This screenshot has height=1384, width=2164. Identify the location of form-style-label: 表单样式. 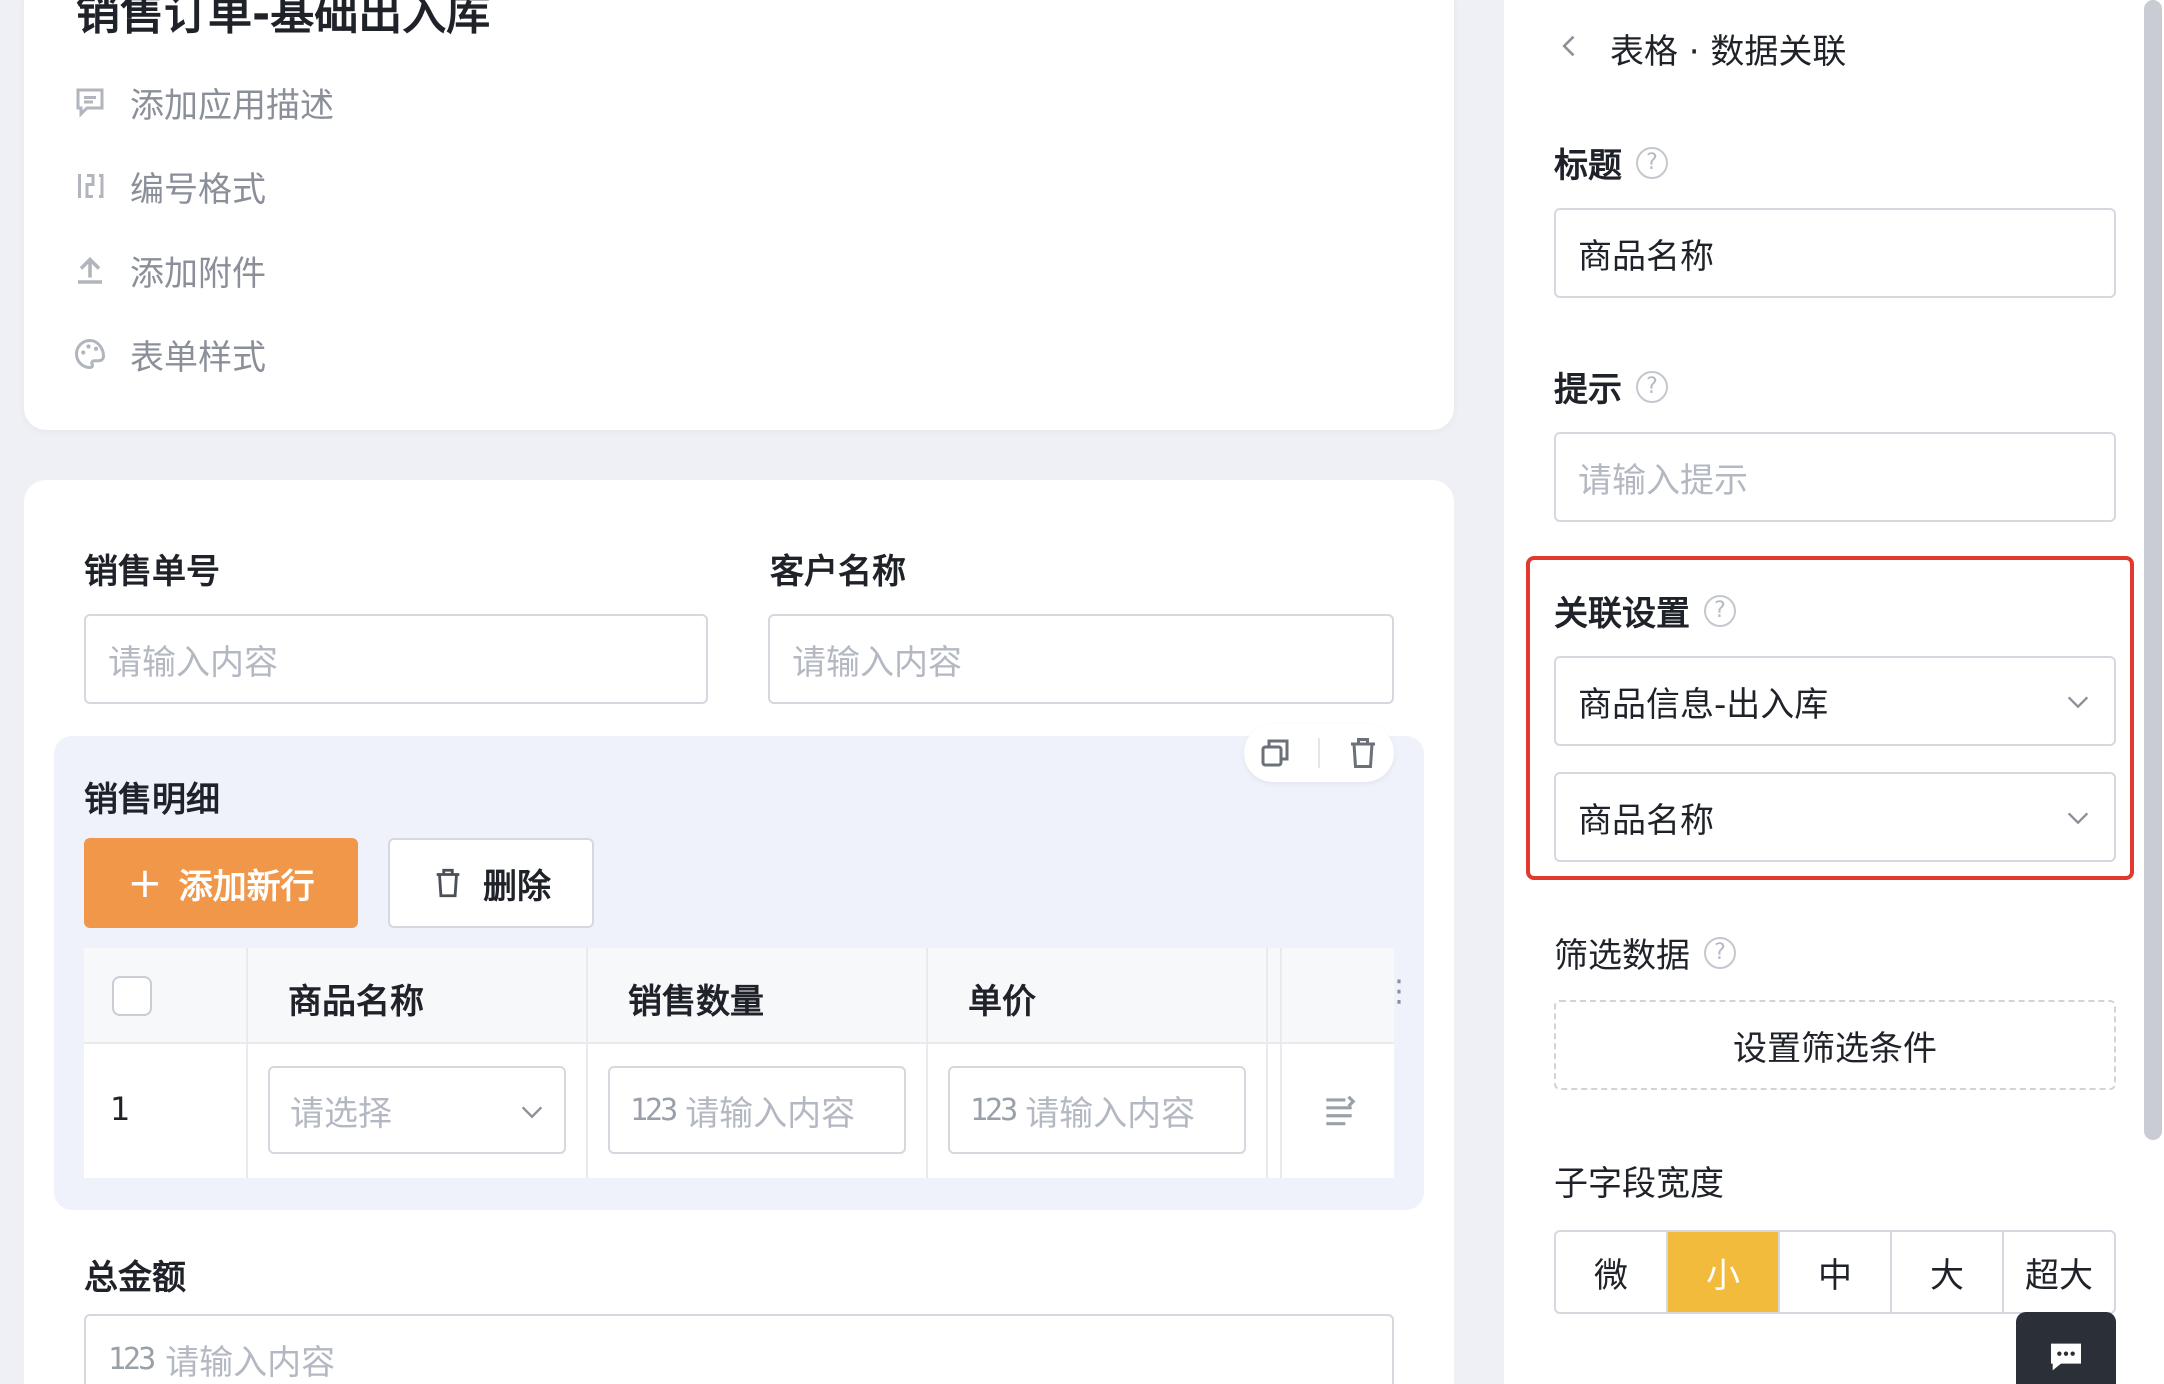
(198, 357).